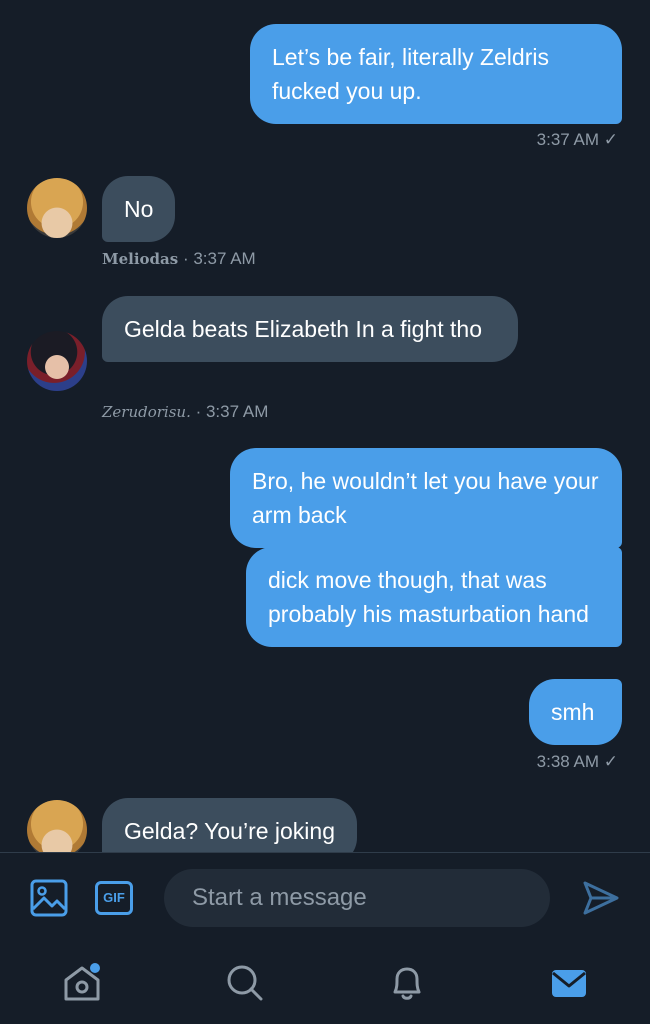 Image resolution: width=650 pixels, height=1024 pixels. I want to click on message-meta: Zerudorisu. · 3:37 AM, so click(185, 412).